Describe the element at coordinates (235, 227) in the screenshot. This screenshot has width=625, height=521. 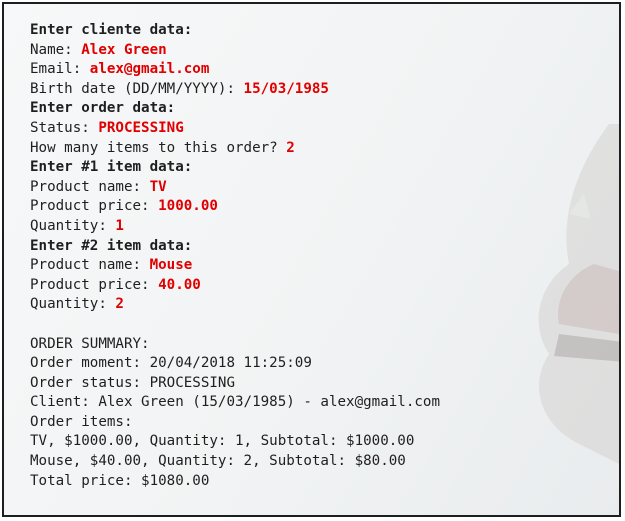
I see `console-line: Quantity: 1` at that location.